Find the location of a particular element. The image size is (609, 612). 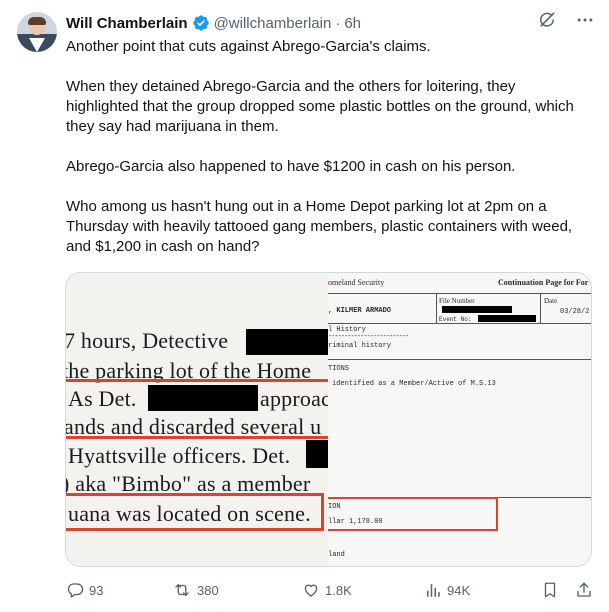

repost-count: 380 is located at coordinates (208, 590).